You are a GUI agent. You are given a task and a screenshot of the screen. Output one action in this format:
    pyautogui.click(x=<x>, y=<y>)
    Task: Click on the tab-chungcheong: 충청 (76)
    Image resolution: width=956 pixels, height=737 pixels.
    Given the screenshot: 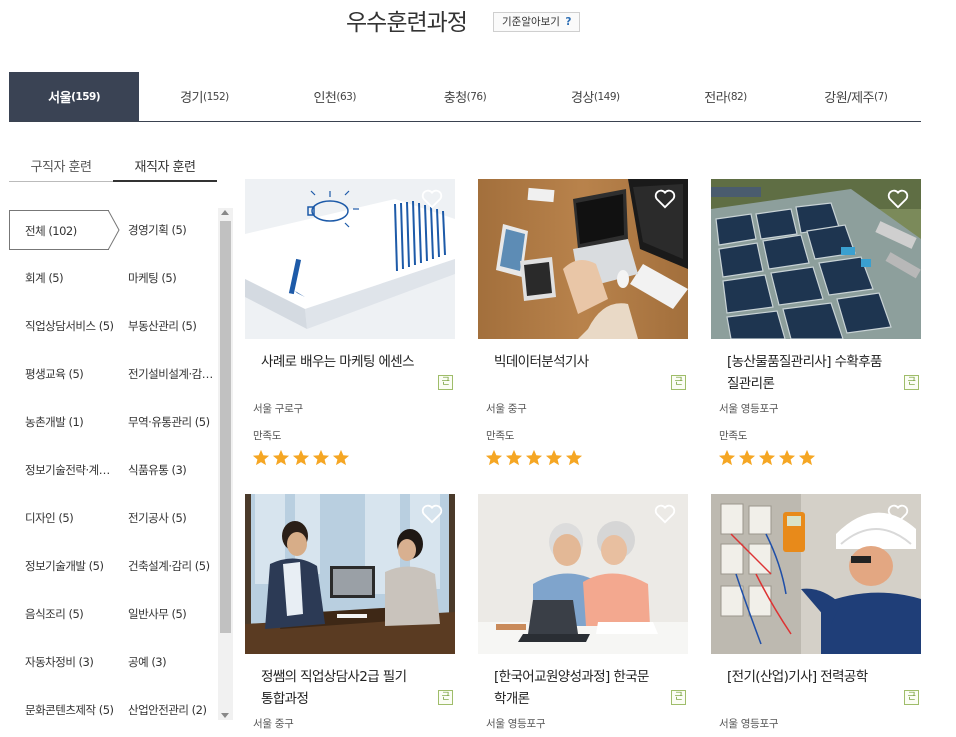 What is the action you would take?
    pyautogui.click(x=465, y=96)
    